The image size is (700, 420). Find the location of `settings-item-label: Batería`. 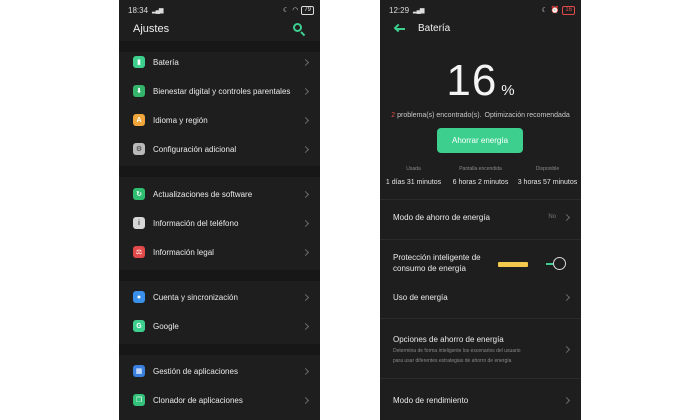

settings-item-label: Batería is located at coordinates (166, 62).